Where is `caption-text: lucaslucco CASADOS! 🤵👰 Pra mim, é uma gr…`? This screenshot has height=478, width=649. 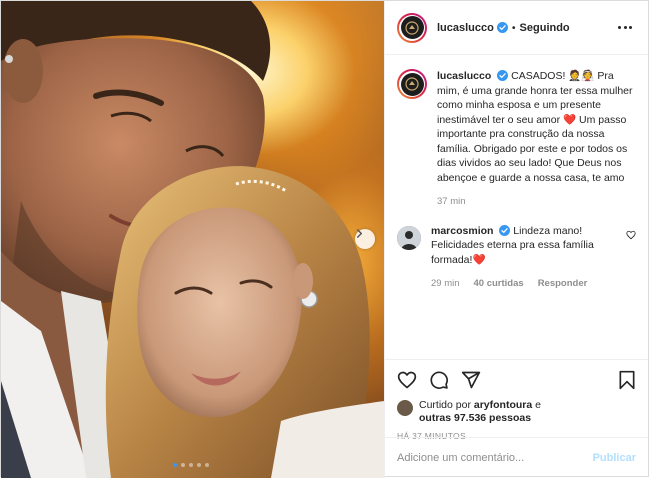 caption-text: lucaslucco CASADOS! 🤵👰 Pra mim, é uma gr… is located at coordinates (536, 127).